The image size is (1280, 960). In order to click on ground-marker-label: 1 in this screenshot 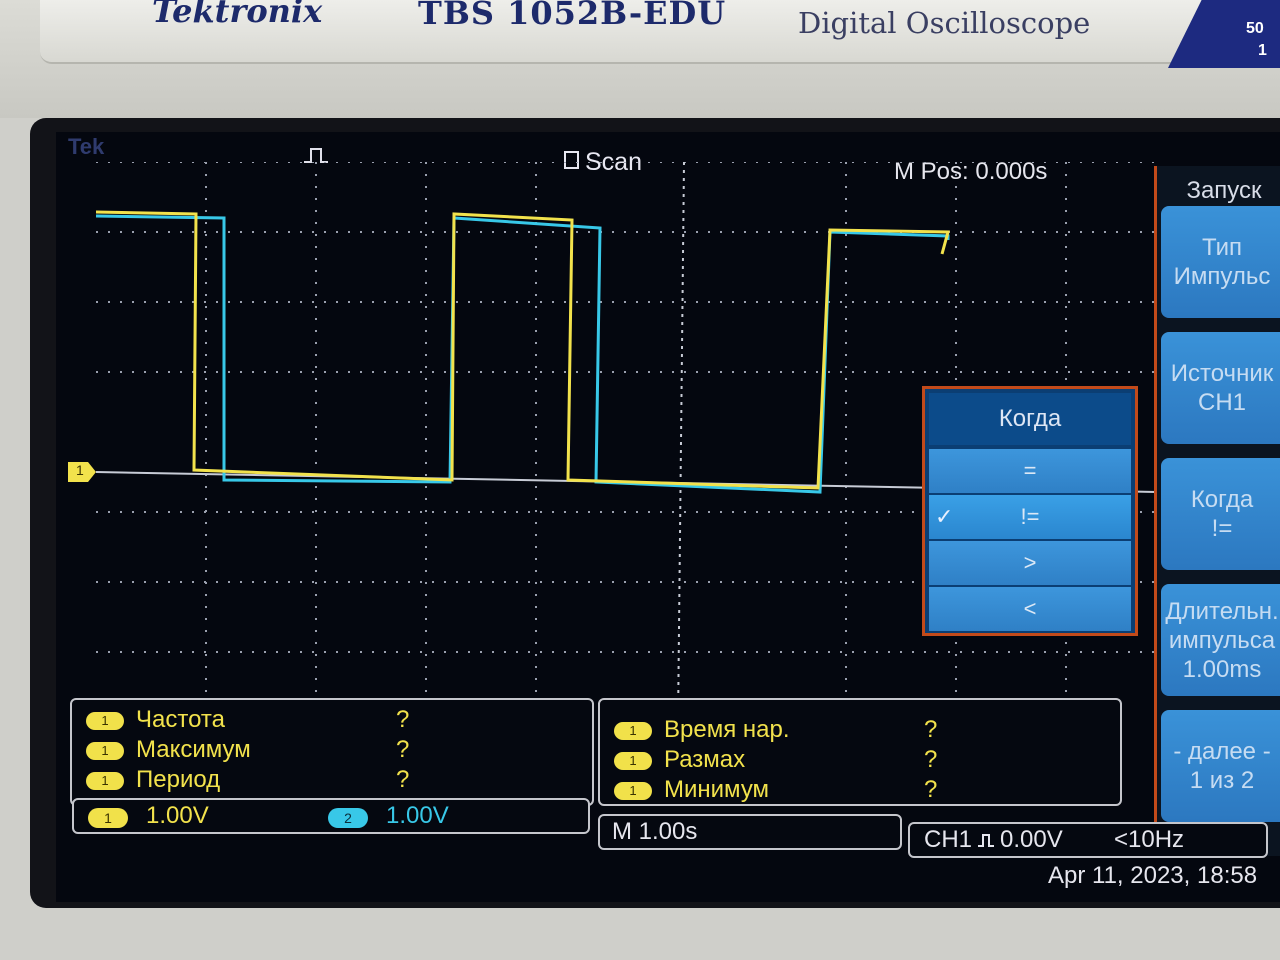, I will do `click(80, 470)`.